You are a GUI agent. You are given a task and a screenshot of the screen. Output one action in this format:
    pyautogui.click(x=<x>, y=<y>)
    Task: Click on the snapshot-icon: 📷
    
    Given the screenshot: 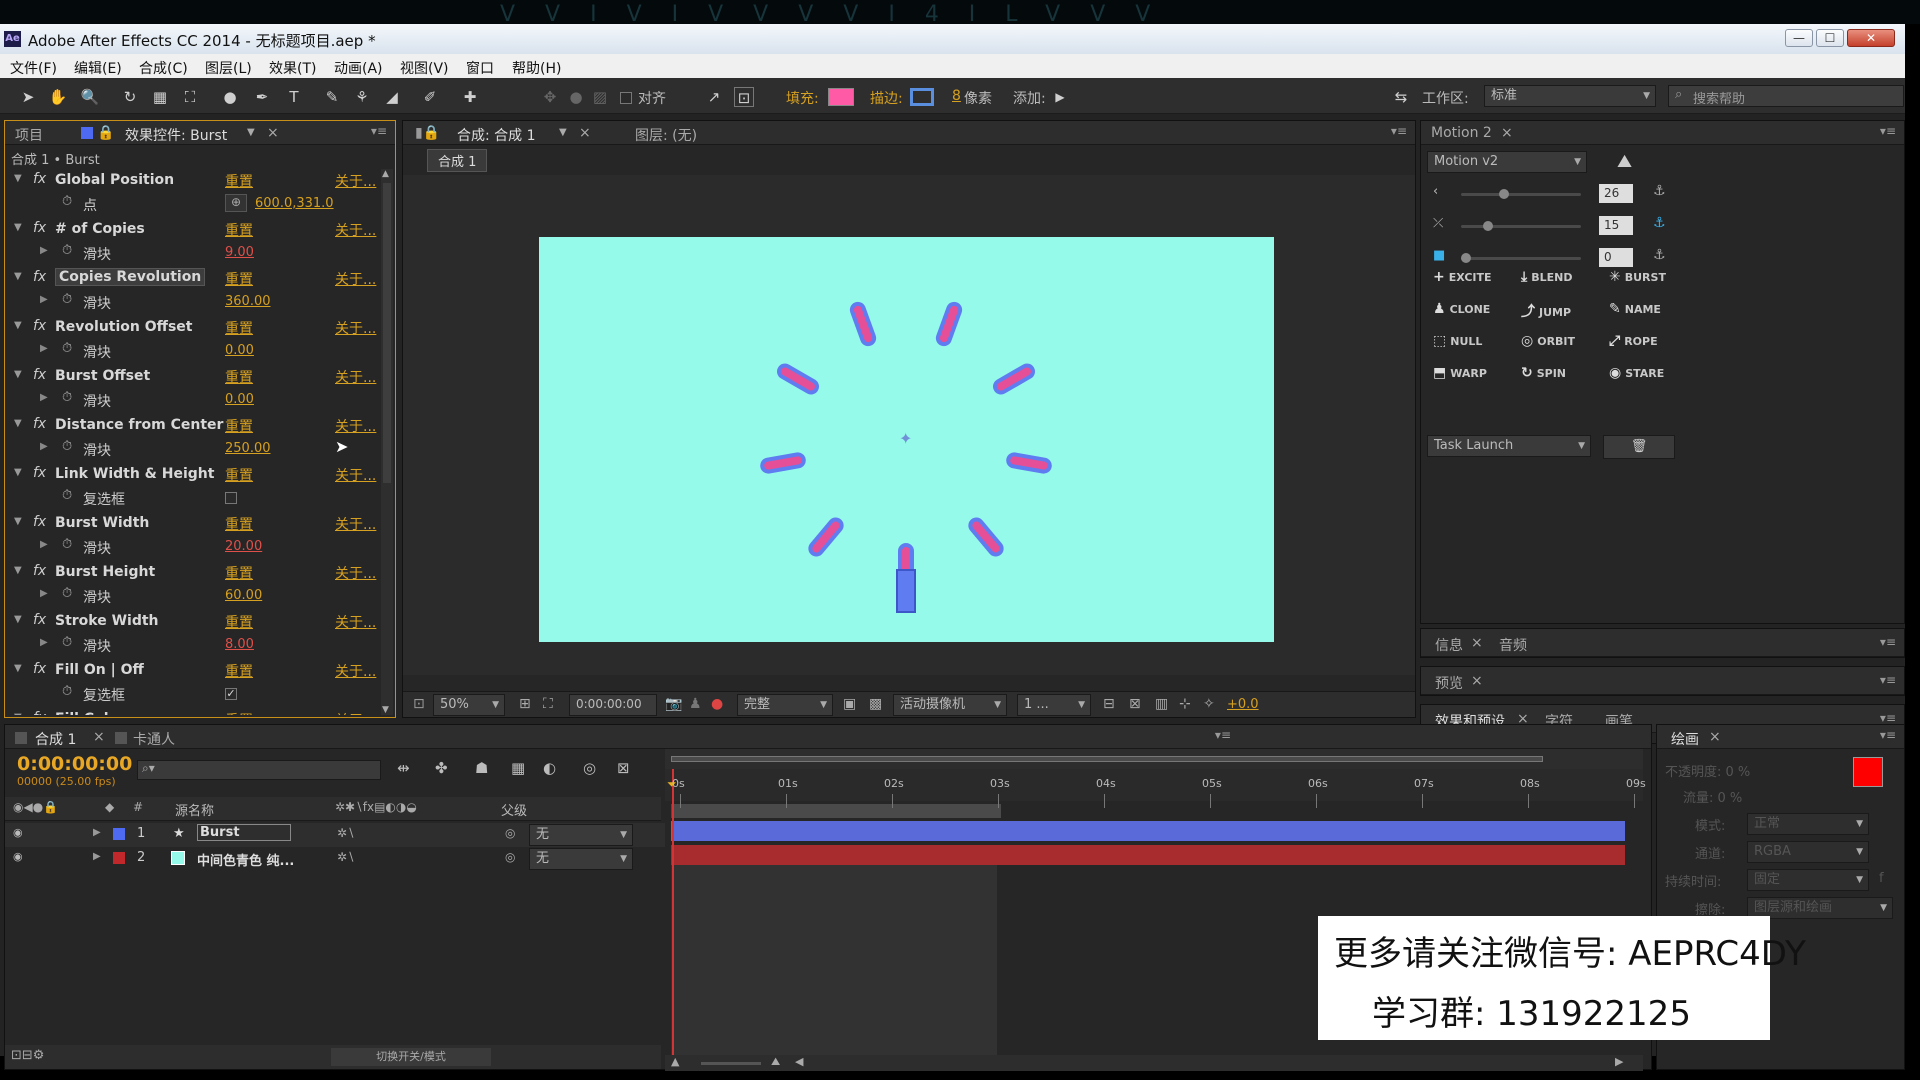 What is the action you would take?
    pyautogui.click(x=673, y=704)
    